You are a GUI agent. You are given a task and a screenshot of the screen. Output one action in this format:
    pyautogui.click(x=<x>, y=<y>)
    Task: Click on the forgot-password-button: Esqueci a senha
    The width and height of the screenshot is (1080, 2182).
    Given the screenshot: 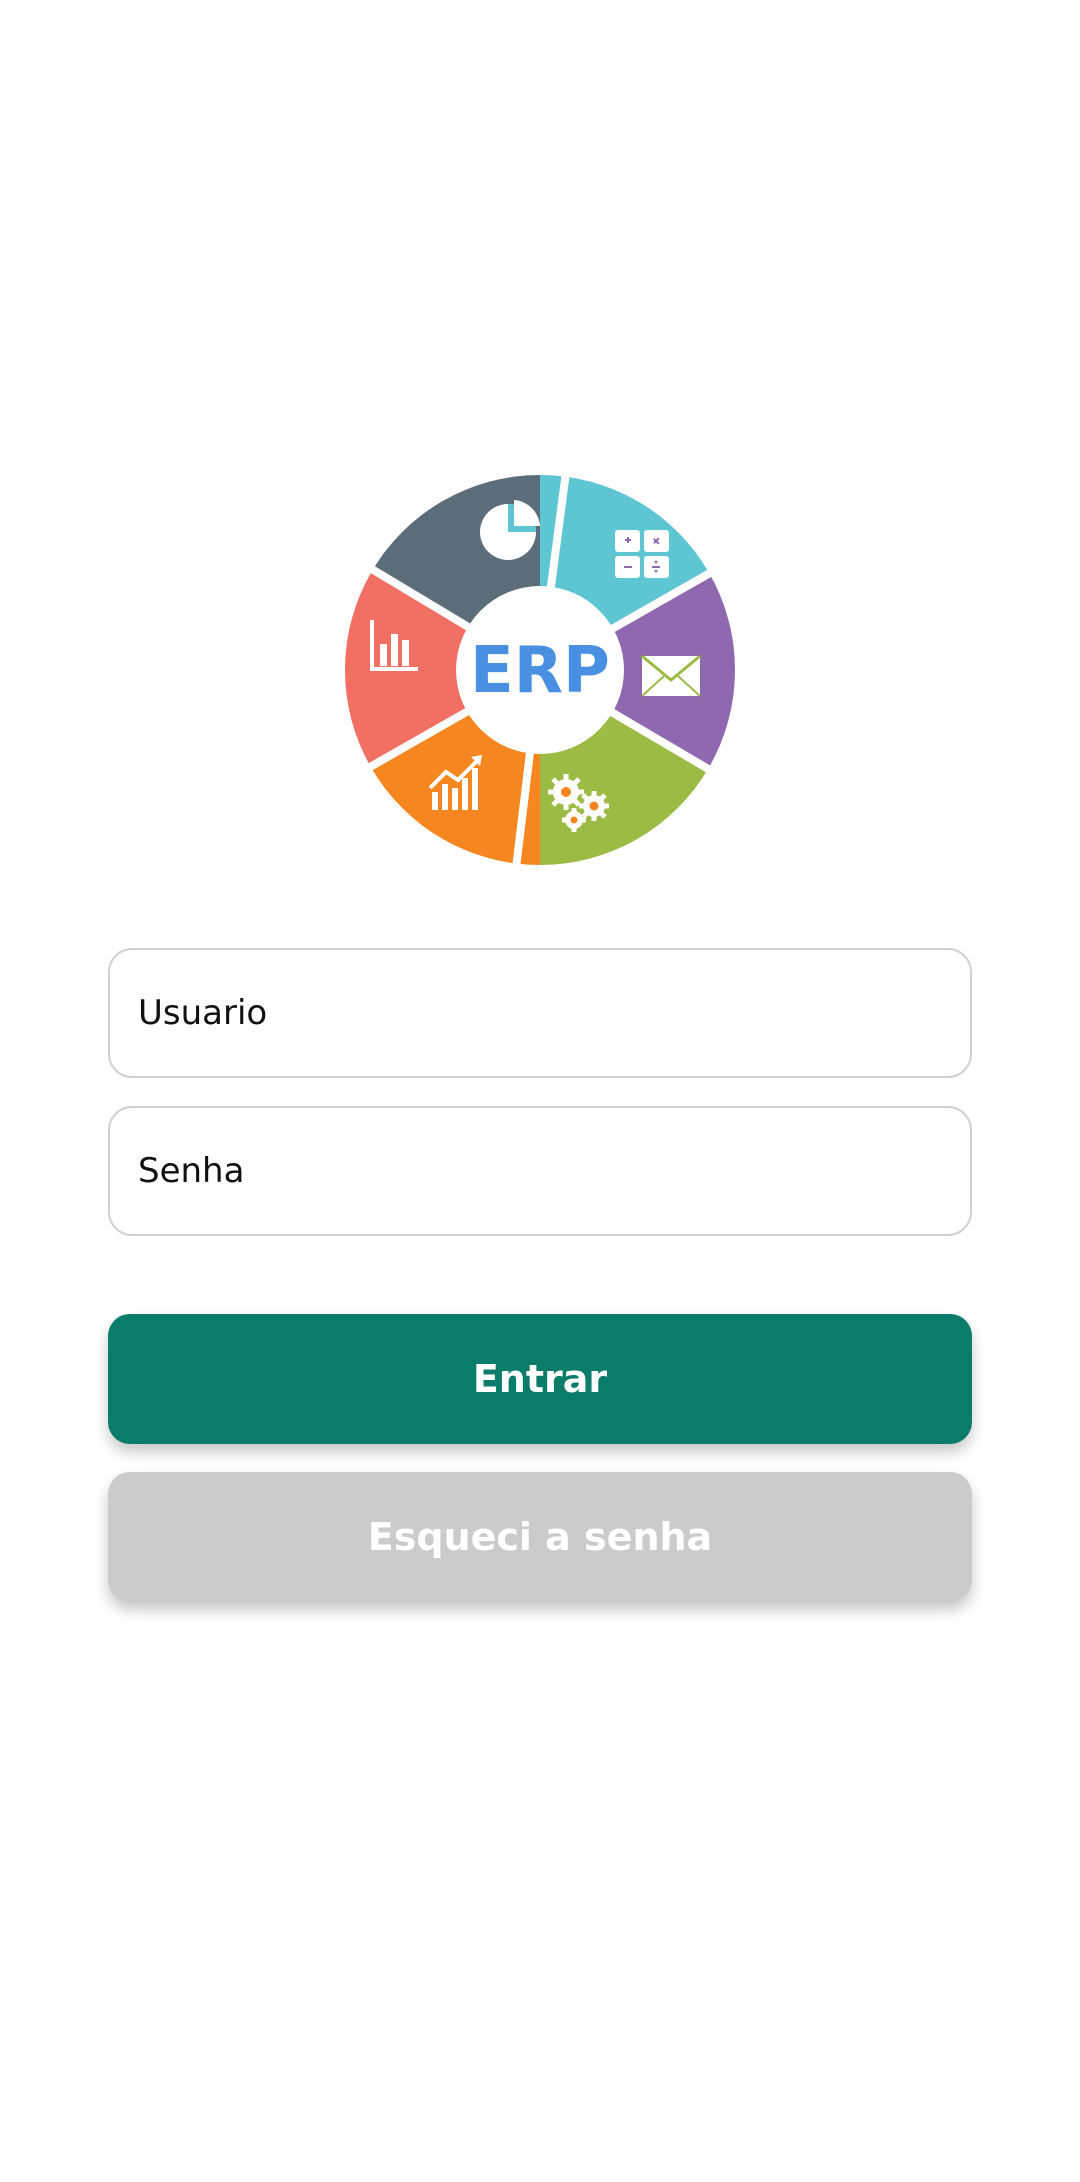 What is the action you would take?
    pyautogui.click(x=540, y=1537)
    